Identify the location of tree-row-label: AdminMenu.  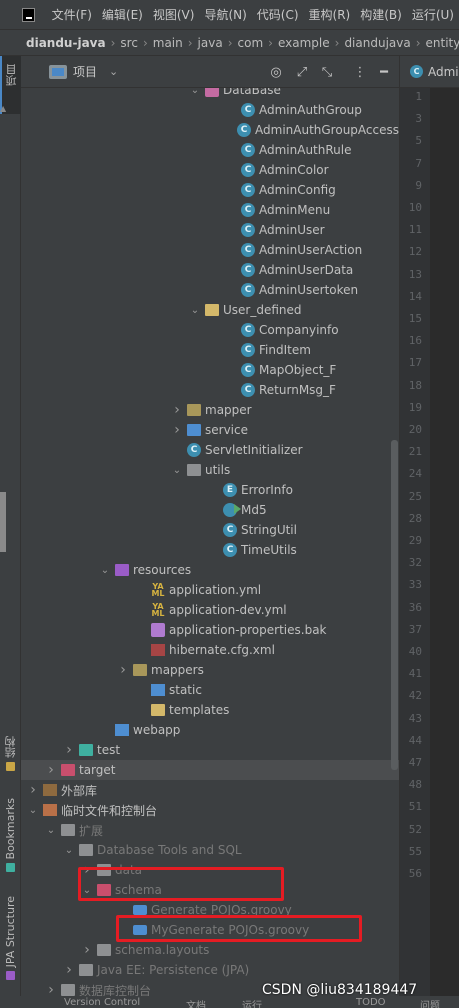
(295, 210).